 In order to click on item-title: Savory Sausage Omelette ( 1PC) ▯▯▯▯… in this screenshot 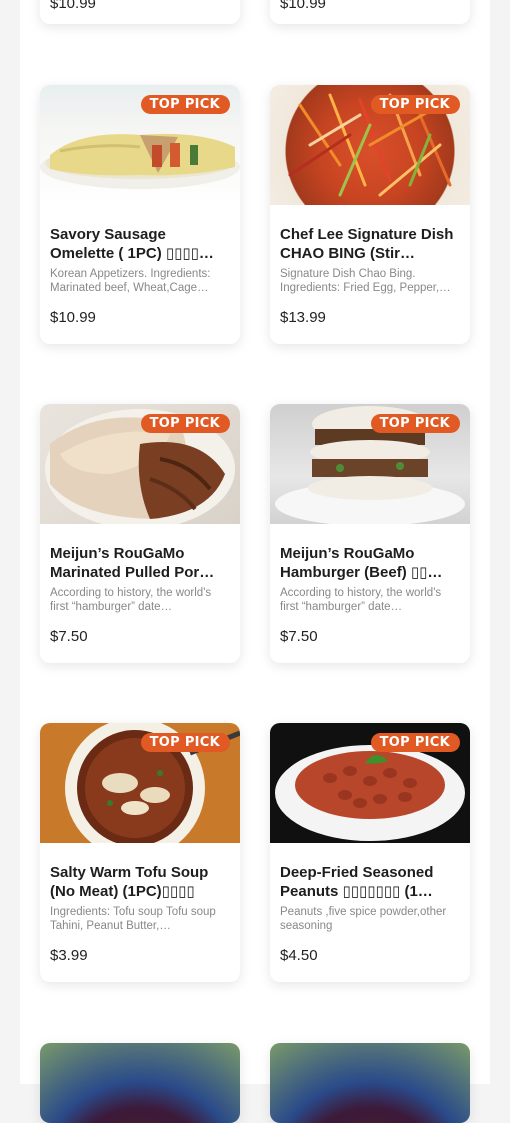, I will do `click(132, 244)`.